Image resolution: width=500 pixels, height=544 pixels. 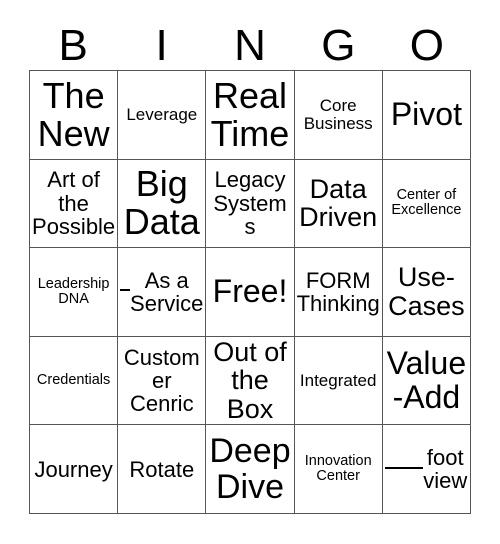 I want to click on bingo-cell-label: Core Business, so click(x=338, y=114).